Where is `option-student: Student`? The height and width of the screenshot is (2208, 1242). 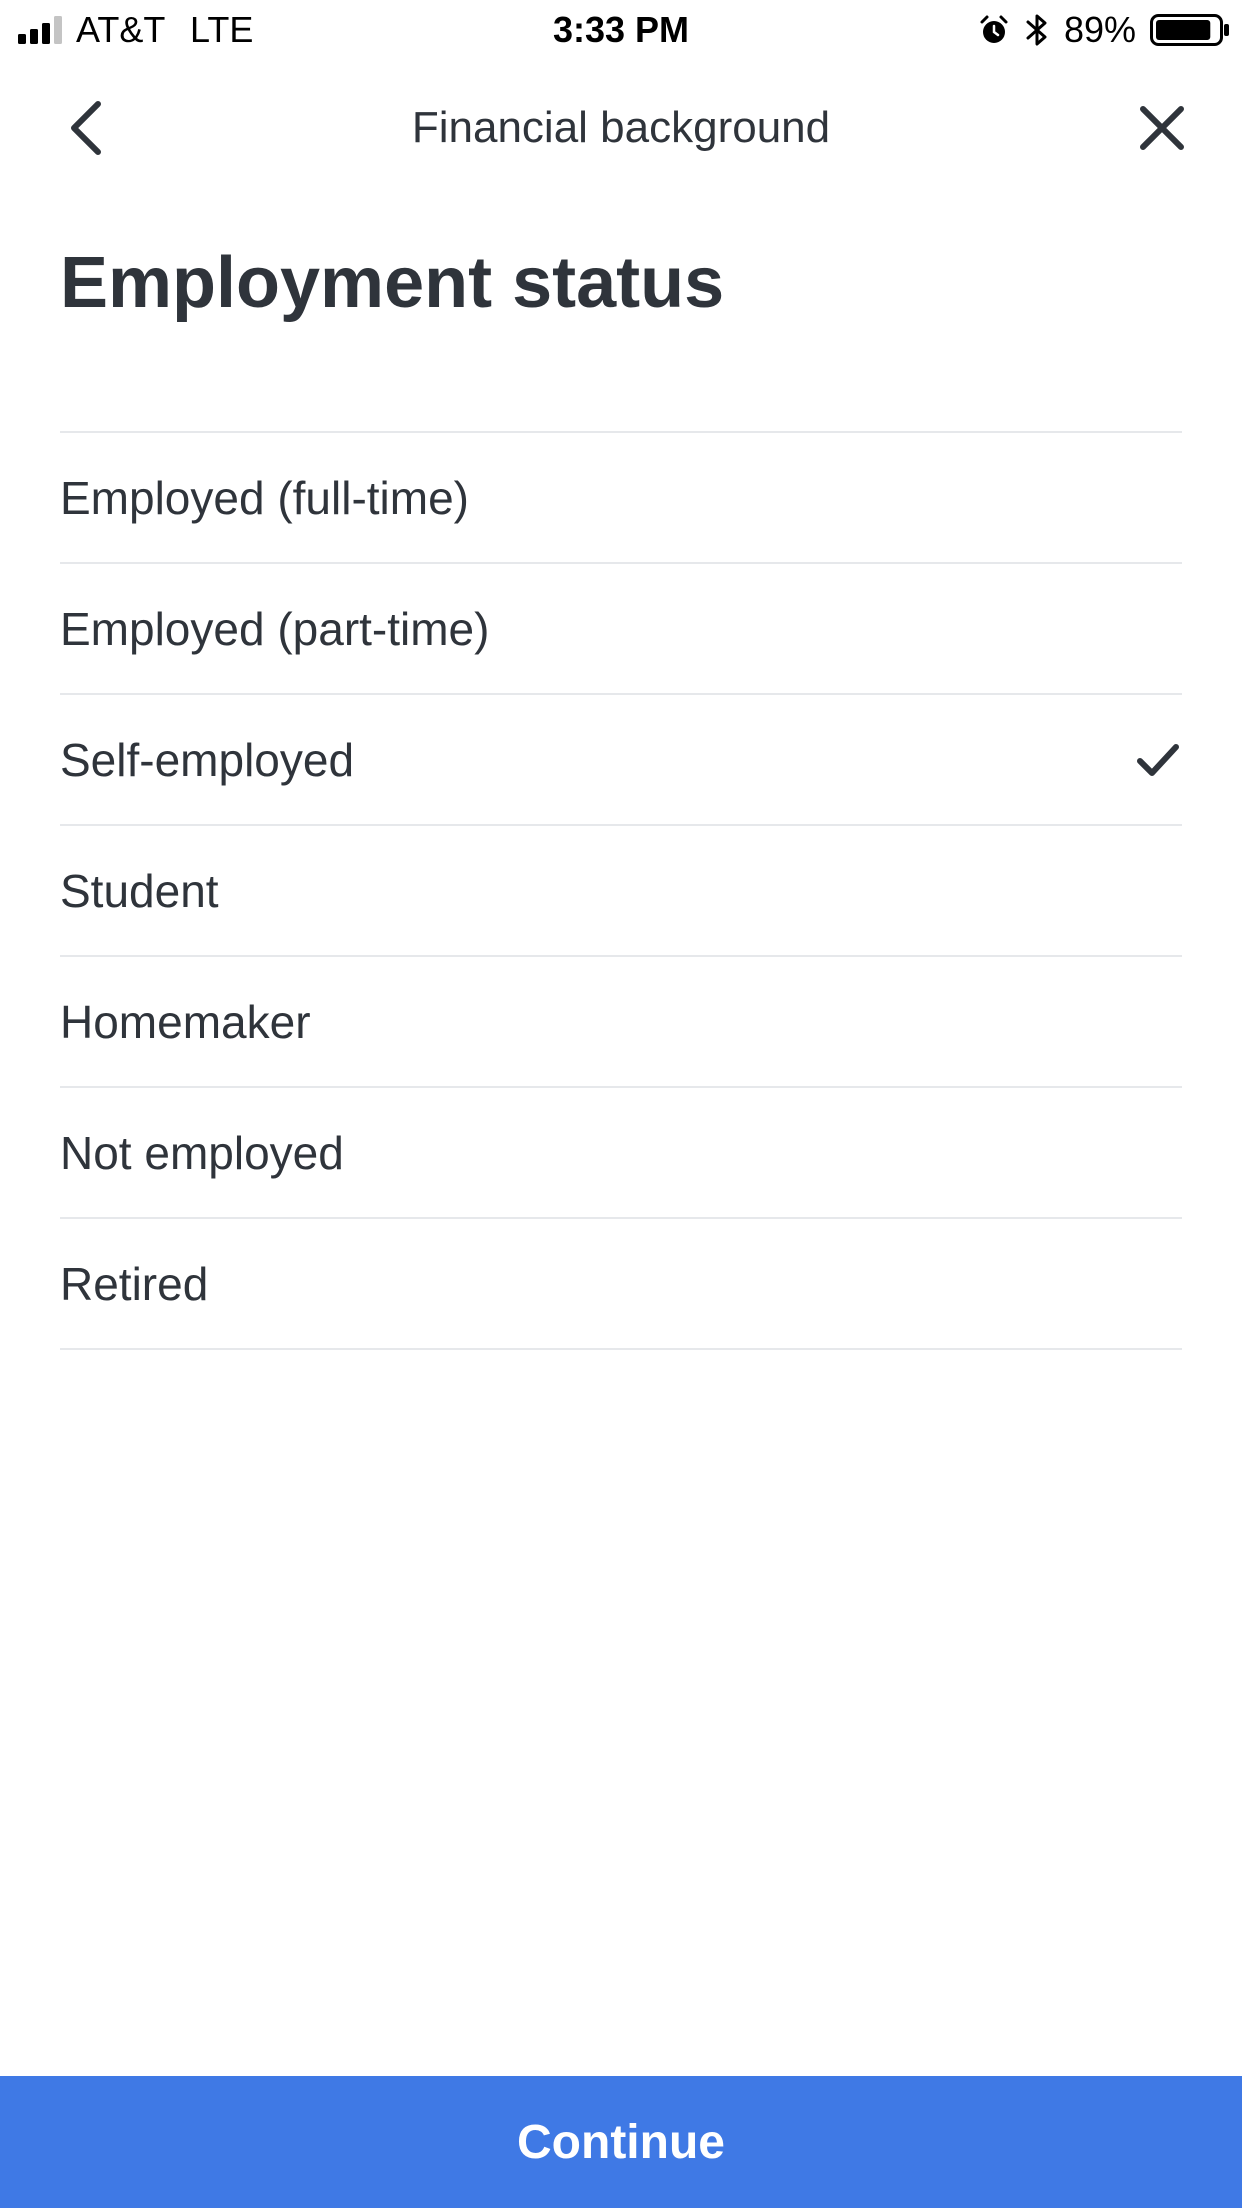 option-student: Student is located at coordinates (621, 891).